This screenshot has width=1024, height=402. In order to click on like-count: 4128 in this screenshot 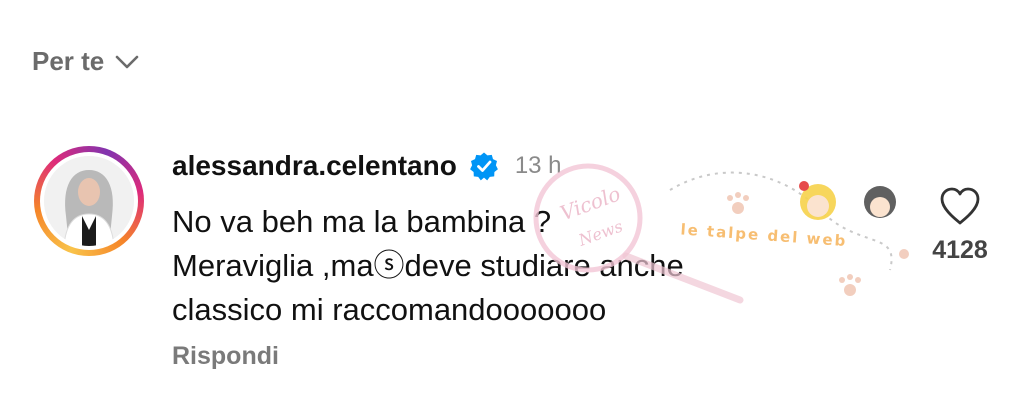, I will do `click(960, 250)`.